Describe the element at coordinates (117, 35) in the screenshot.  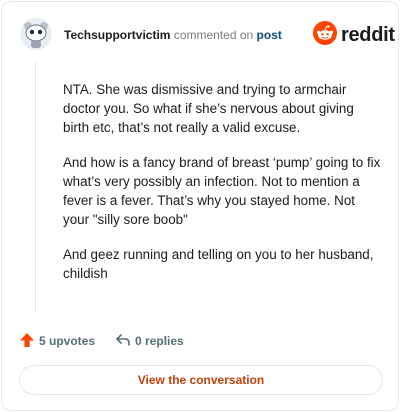
I see `username-link: Techsupportvictim` at that location.